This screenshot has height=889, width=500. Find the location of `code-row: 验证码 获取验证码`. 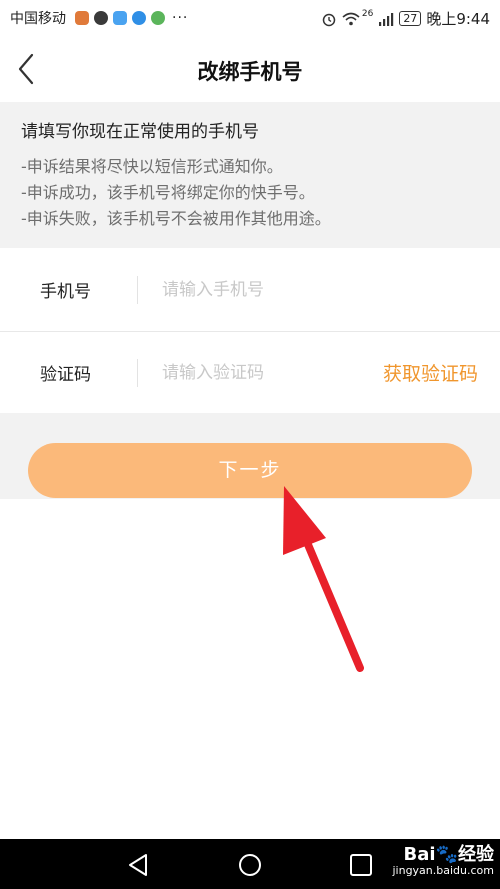

code-row: 验证码 获取验证码 is located at coordinates (250, 373).